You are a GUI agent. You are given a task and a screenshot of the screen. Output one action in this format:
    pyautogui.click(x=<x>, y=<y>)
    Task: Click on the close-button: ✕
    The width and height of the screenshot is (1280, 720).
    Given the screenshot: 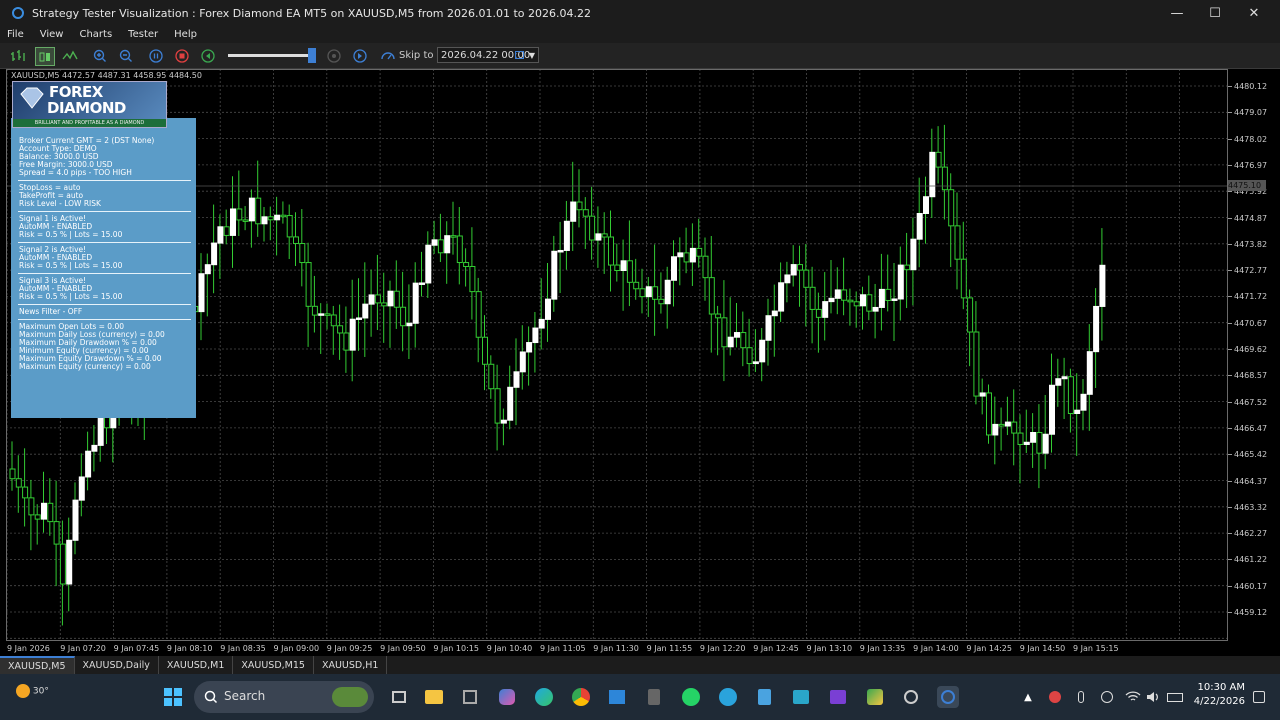 What is the action you would take?
    pyautogui.click(x=1254, y=13)
    